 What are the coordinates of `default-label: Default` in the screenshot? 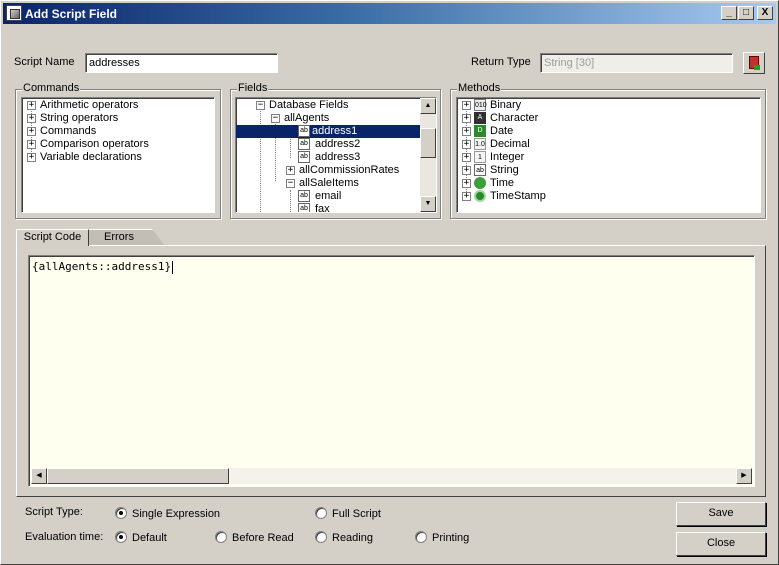 It's located at (149, 538).